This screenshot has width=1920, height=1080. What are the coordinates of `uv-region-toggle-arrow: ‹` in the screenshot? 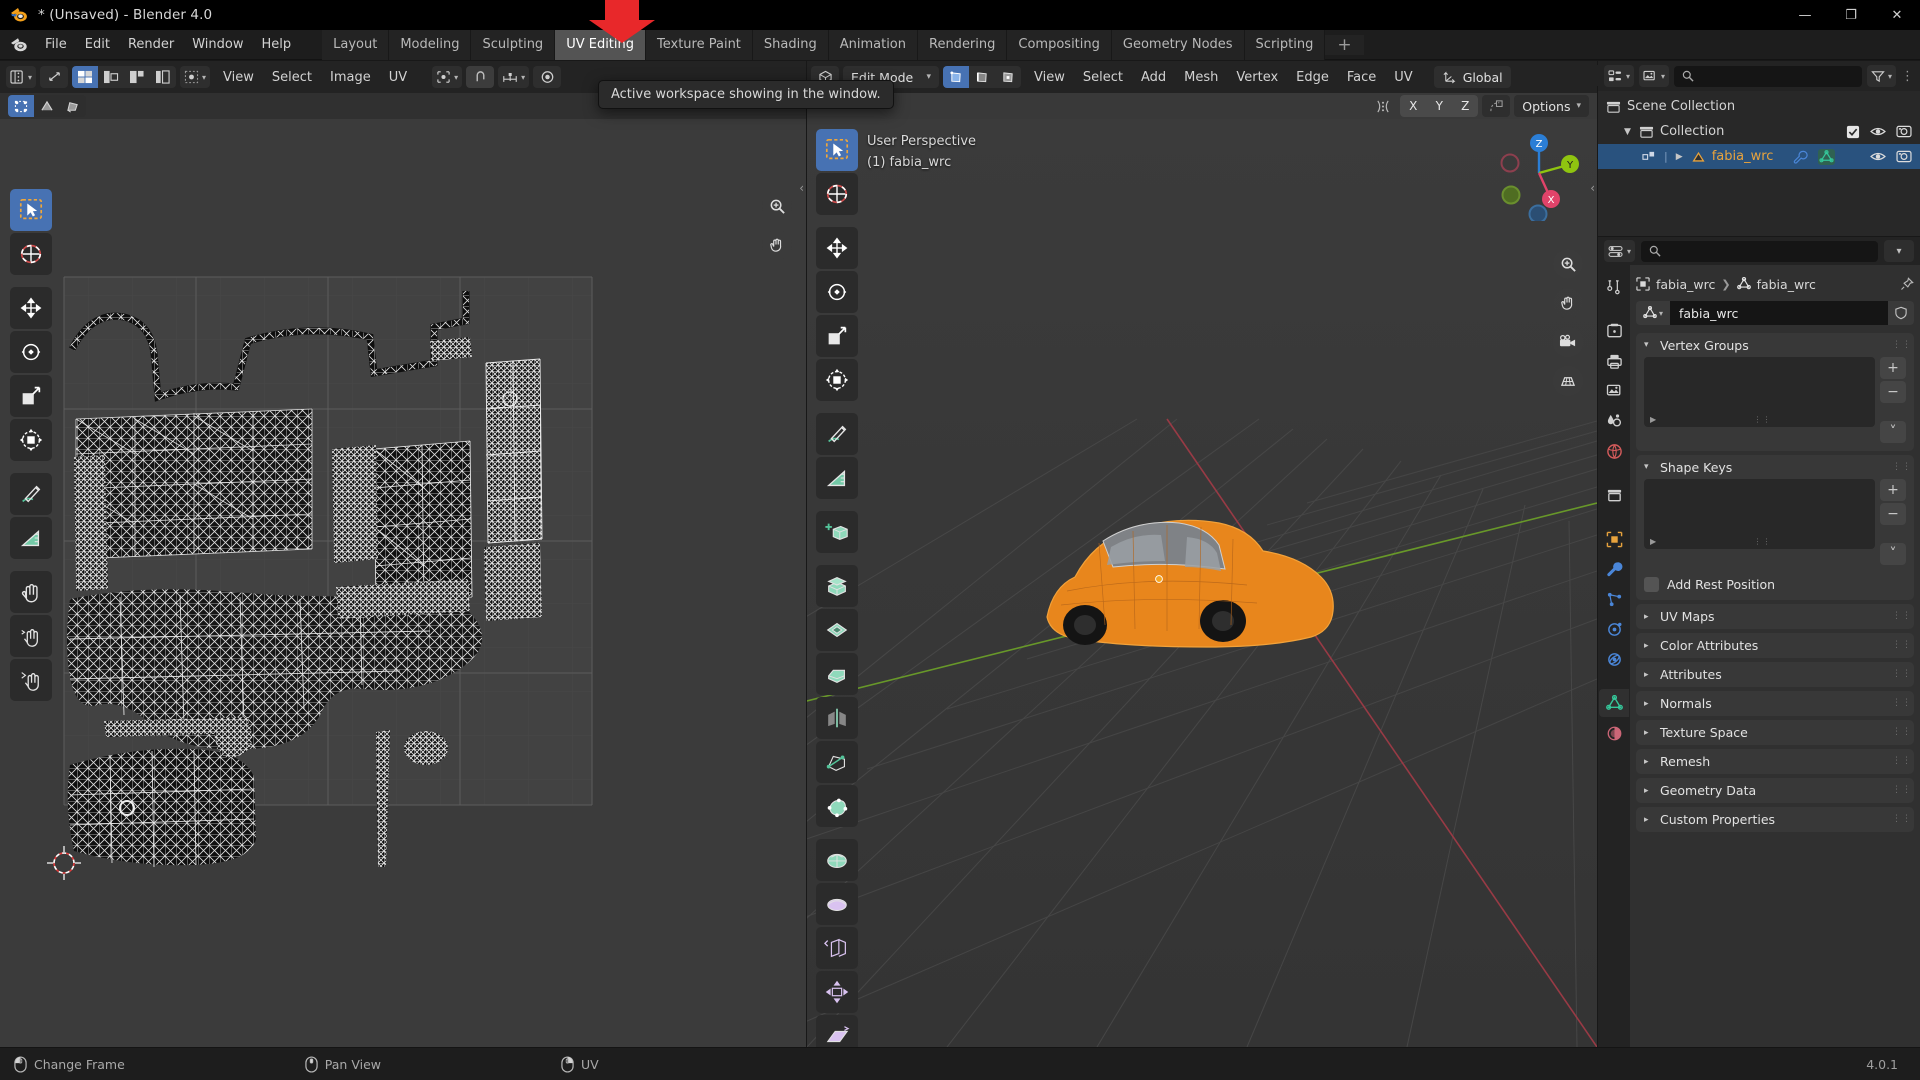 It's located at (801, 188).